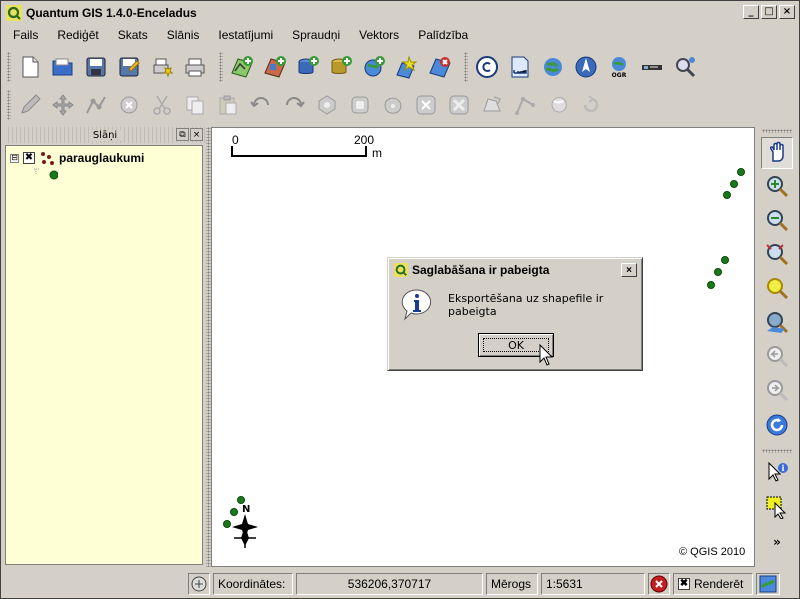  What do you see at coordinates (341, 67) in the screenshot?
I see `add-spatialite-layer-icon` at bounding box center [341, 67].